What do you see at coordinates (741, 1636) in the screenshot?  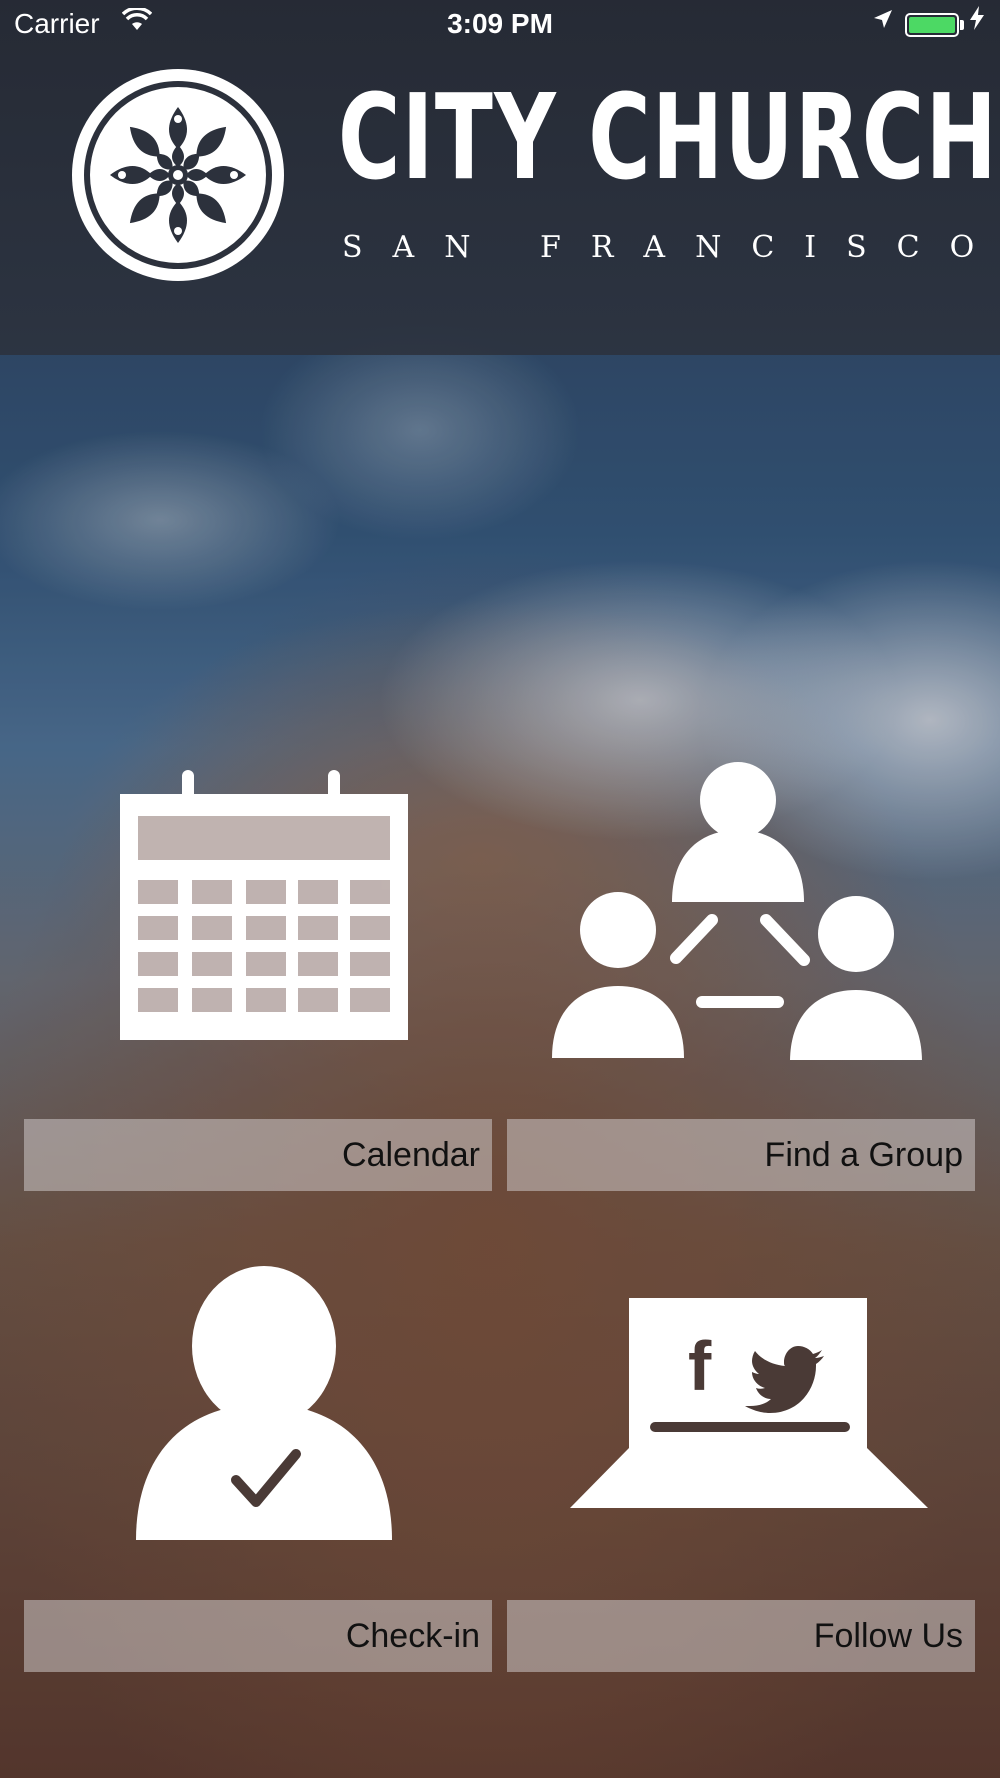 I see `follow-us-label: Follow Us` at bounding box center [741, 1636].